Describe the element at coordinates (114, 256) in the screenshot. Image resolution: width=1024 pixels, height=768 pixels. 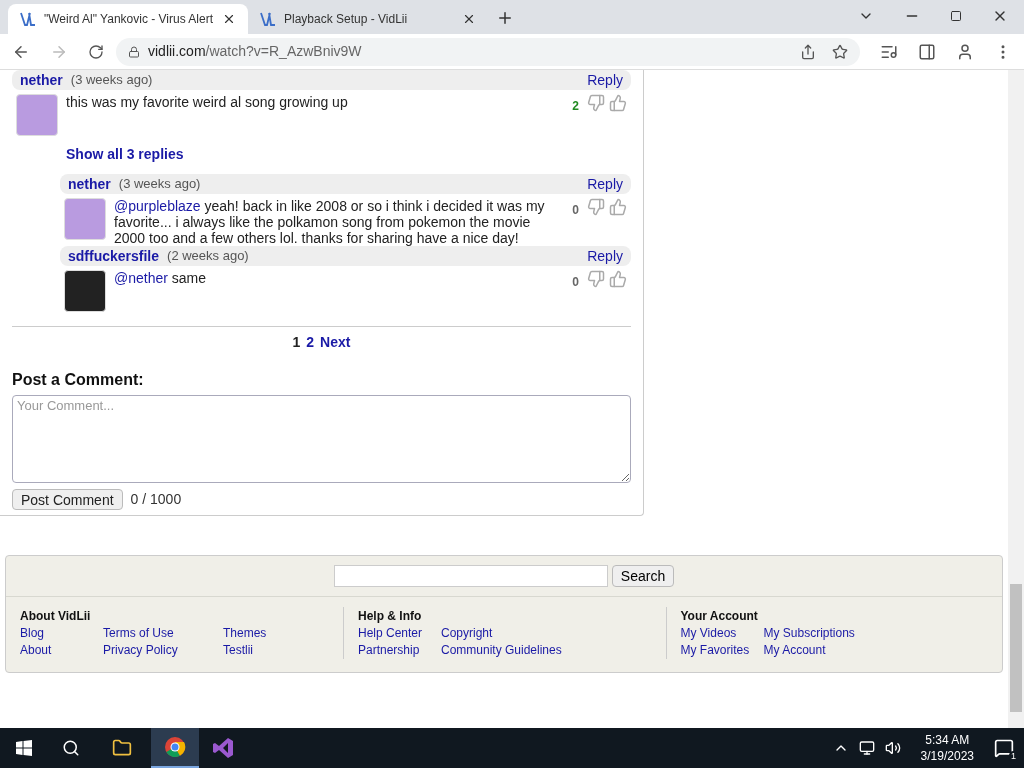
I see `author-link: sdffuckersfile` at that location.